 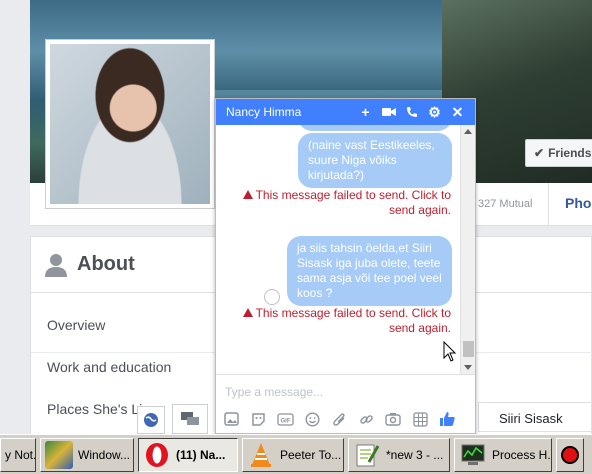 I want to click on globe-icon, so click(x=151, y=420).